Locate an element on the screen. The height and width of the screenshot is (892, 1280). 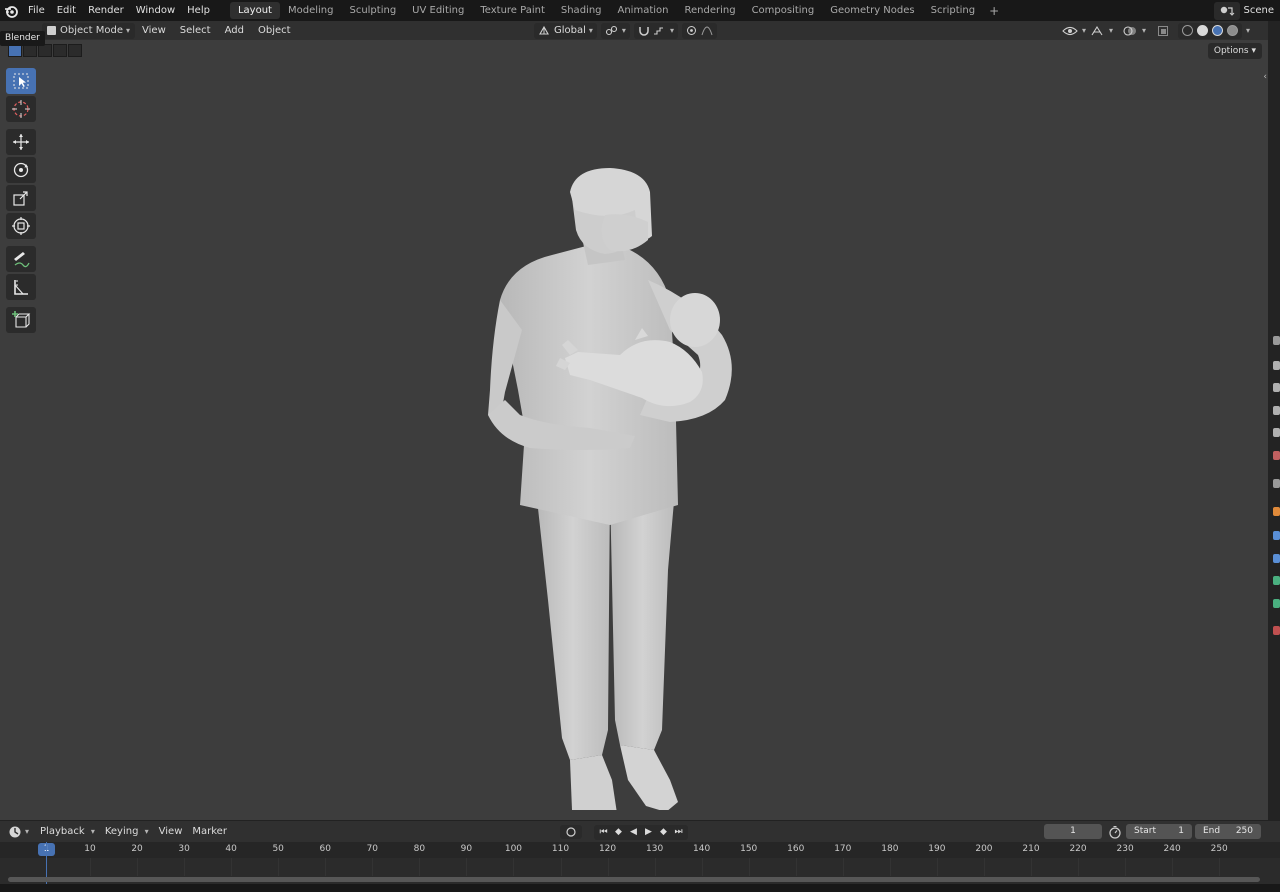
auto-keying-button is located at coordinates (571, 832).